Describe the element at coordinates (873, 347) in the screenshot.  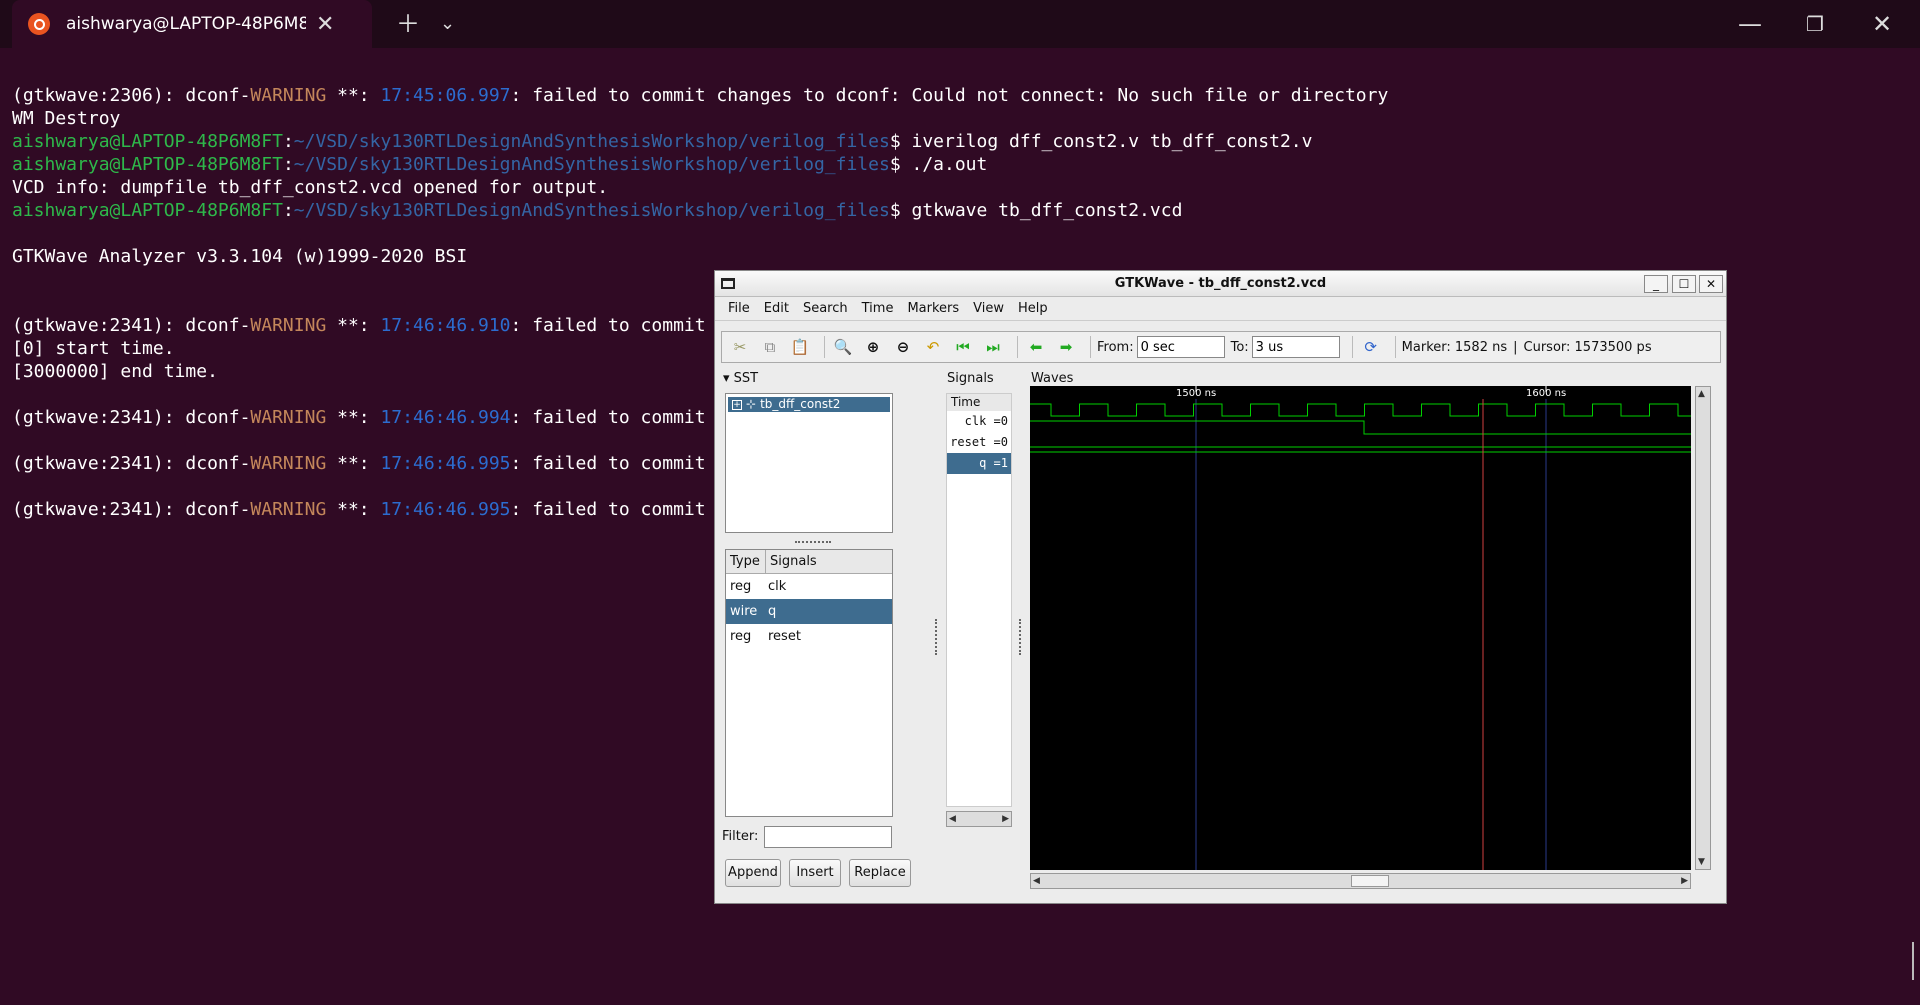
I see `zoom-in-icon: ⊕` at that location.